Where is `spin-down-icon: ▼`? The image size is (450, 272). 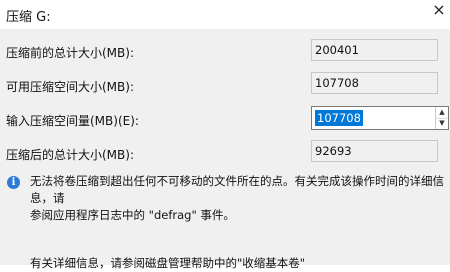
spin-down-icon: ▼ is located at coordinates (442, 123).